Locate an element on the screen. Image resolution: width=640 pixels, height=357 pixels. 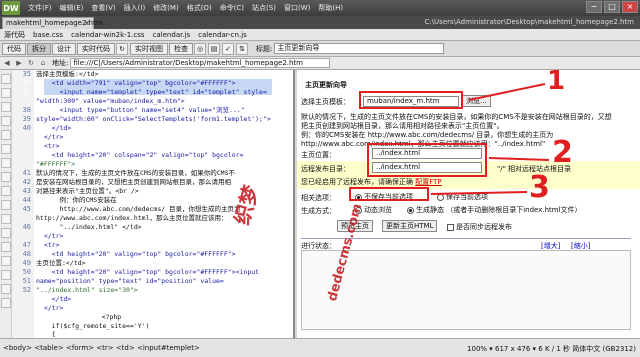
close-button: × is located at coordinates (630, 7).